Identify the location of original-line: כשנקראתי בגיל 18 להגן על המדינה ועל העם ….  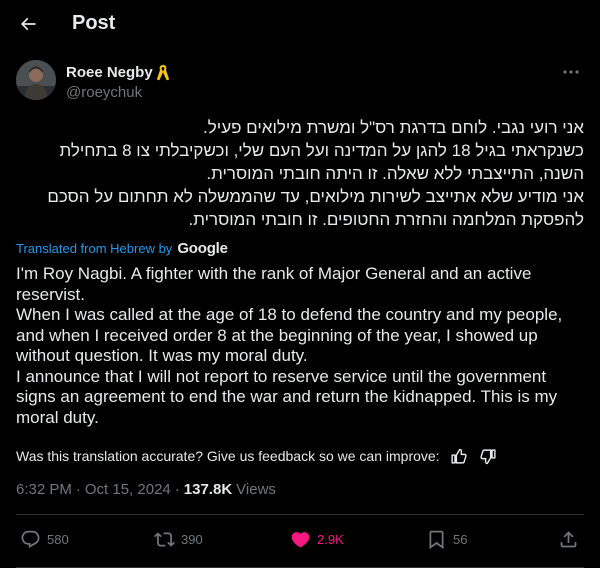
(321, 150).